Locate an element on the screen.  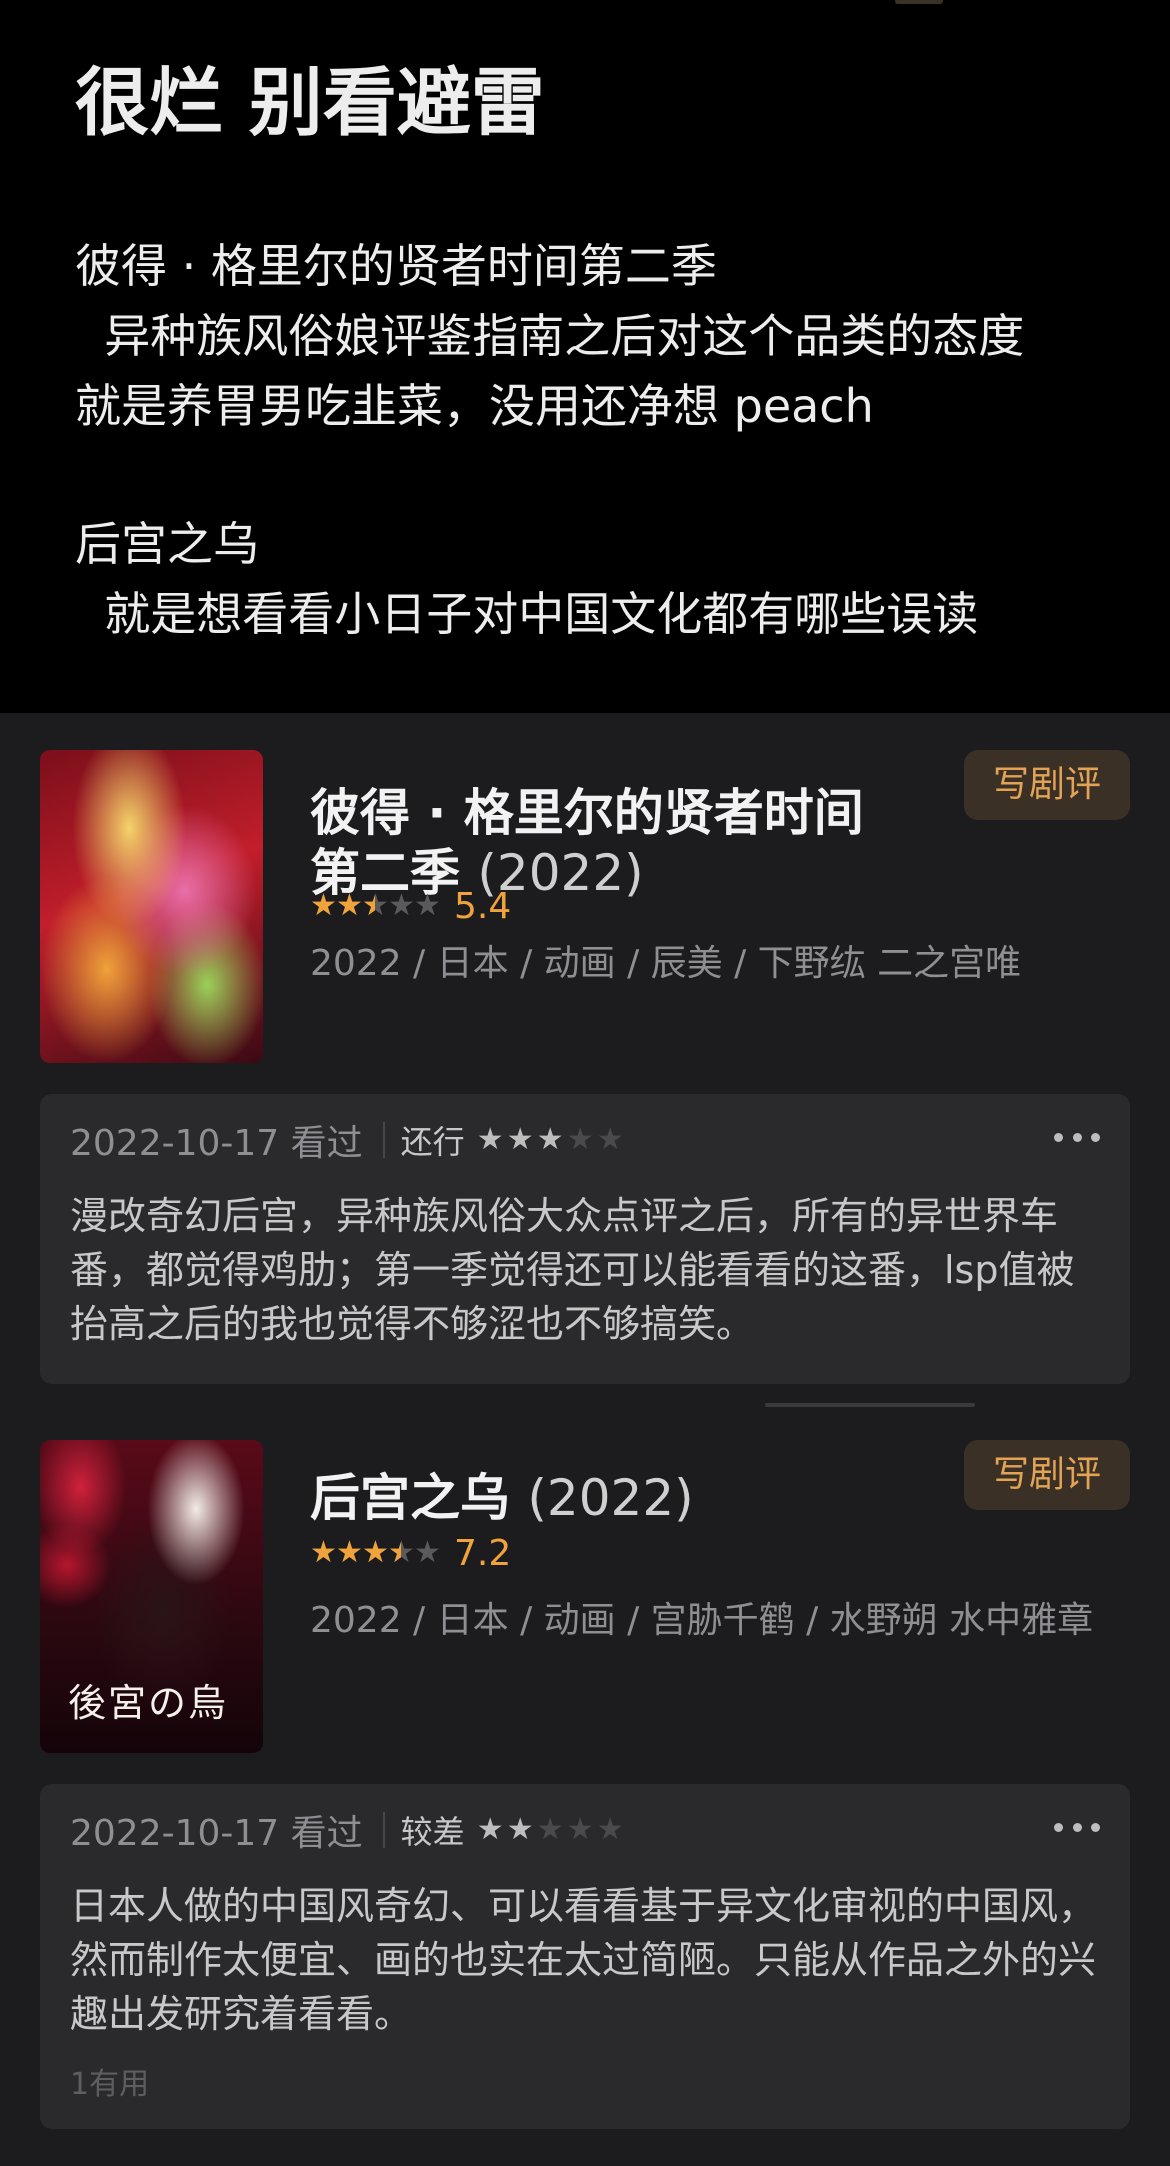
review-level: 还行 is located at coordinates (432, 1142).